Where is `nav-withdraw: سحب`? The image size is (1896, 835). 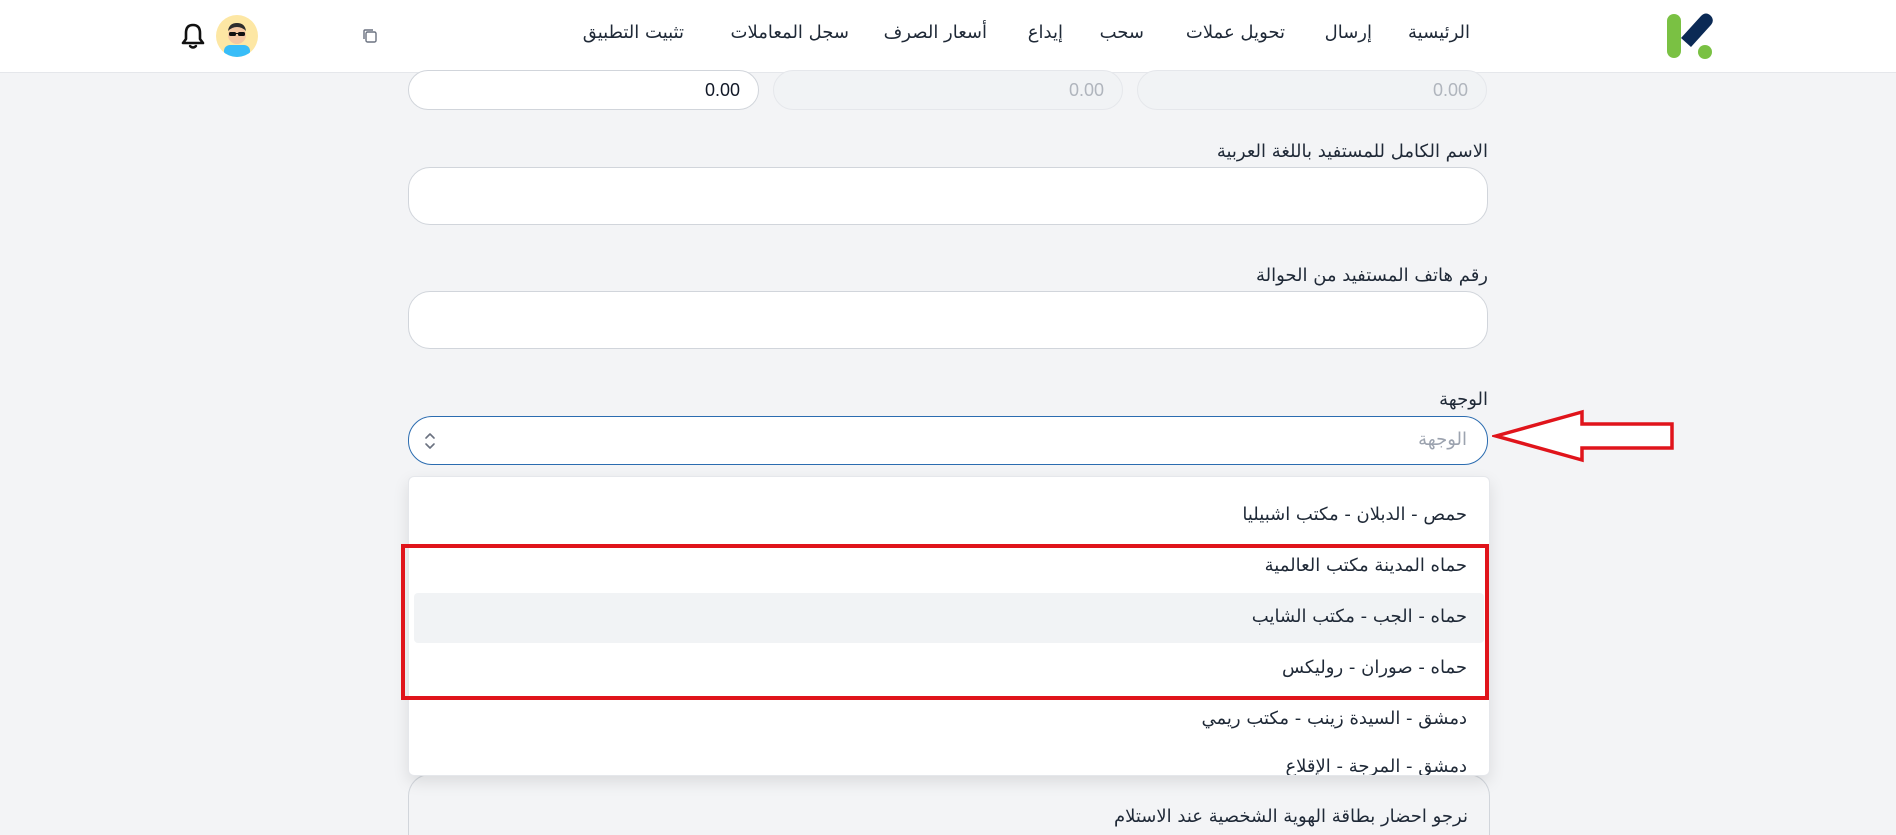 nav-withdraw: سحب is located at coordinates (1122, 32).